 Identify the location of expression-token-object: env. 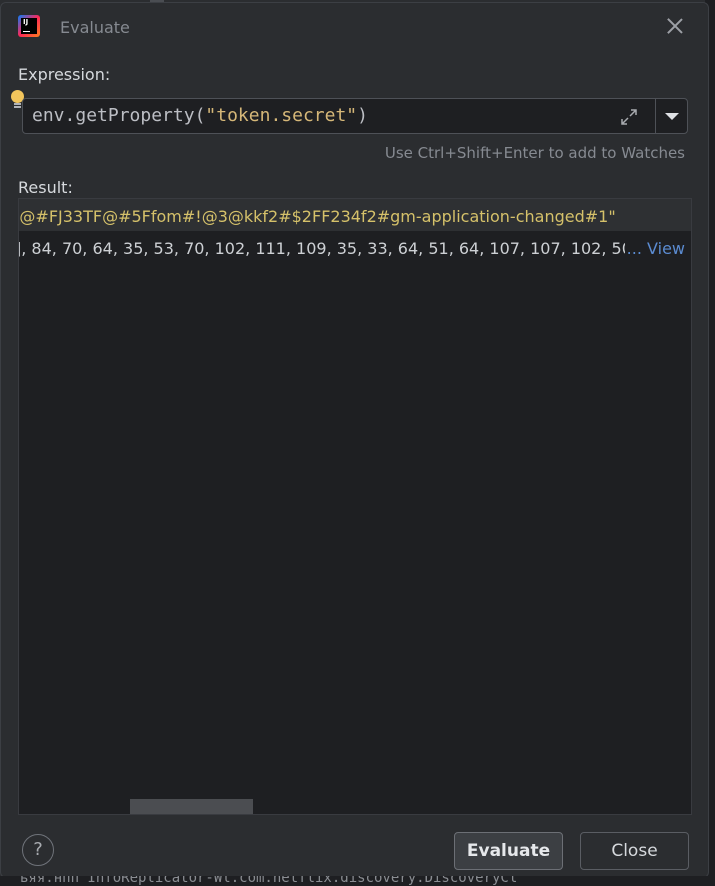
(48, 115).